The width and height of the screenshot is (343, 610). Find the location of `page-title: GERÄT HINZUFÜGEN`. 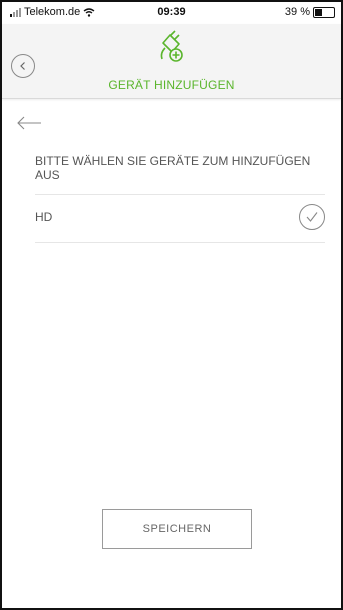

page-title: GERÄT HINZUFÜGEN is located at coordinates (171, 85).